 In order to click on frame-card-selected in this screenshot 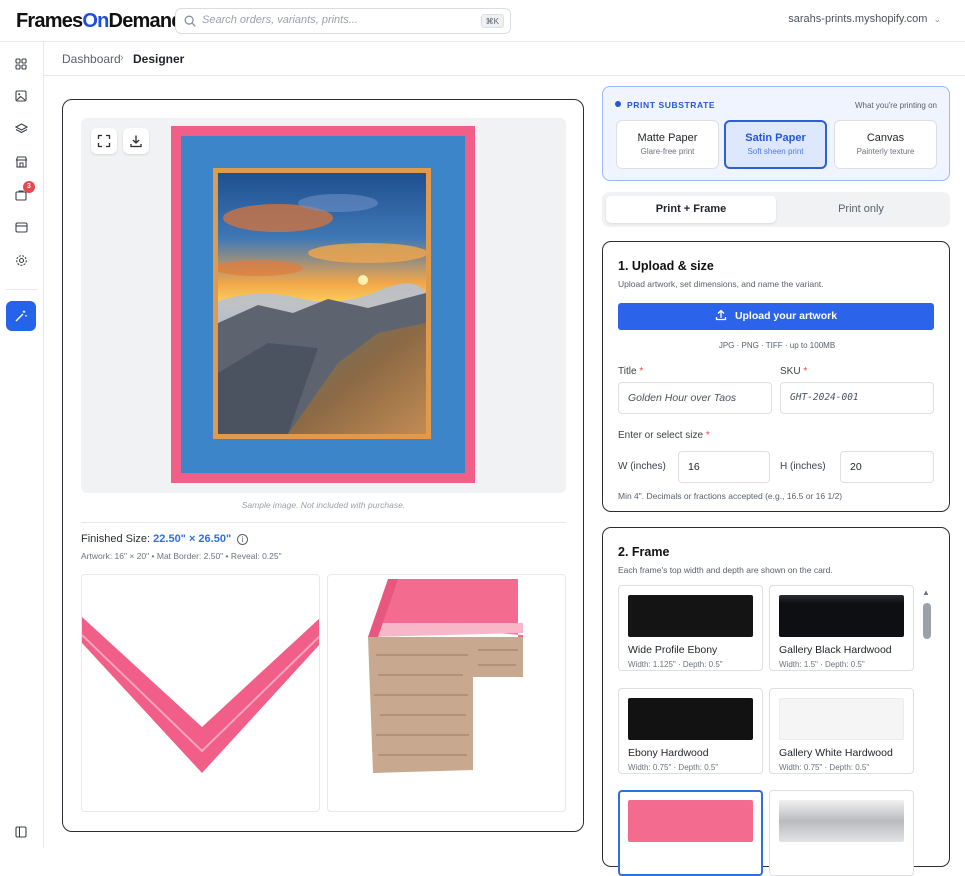, I will do `click(690, 833)`.